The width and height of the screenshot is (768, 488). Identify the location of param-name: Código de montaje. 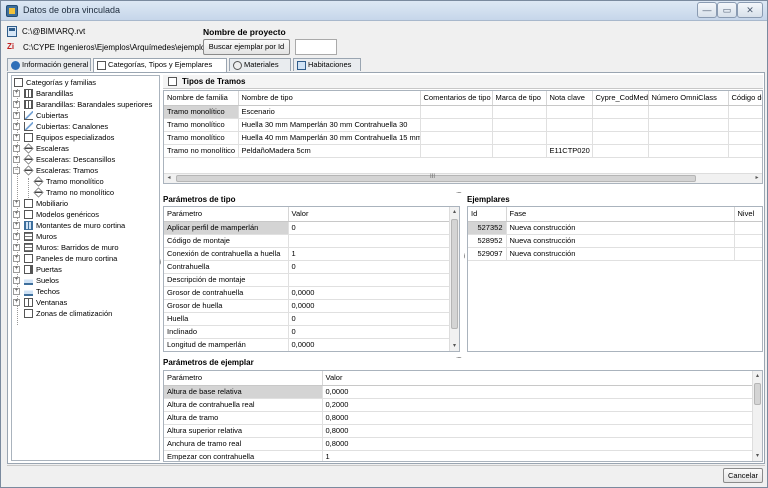
(226, 241).